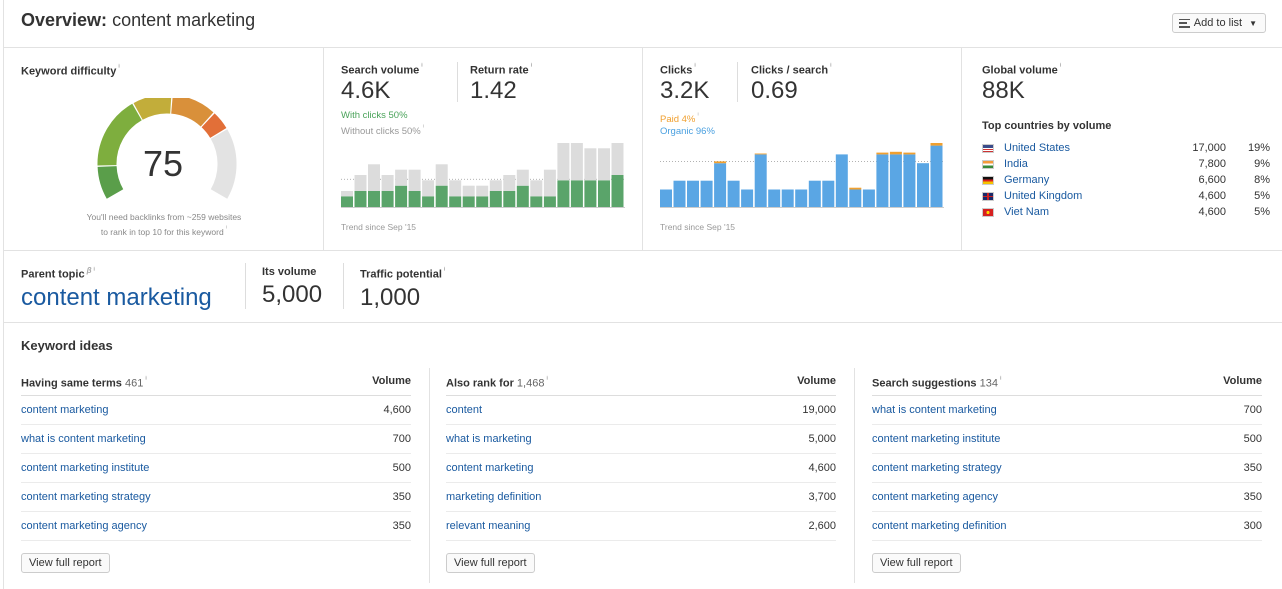 The height and width of the screenshot is (589, 1282). What do you see at coordinates (685, 90) in the screenshot?
I see `clicks-value: 3.2K` at bounding box center [685, 90].